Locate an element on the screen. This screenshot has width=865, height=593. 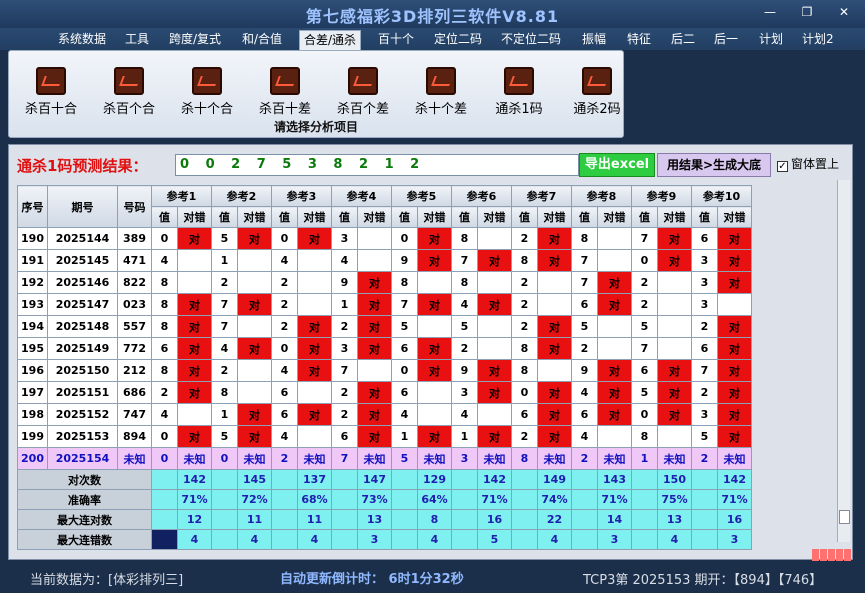
table-row: 196 2025150 212 8 对 2 4 对 7 0 对 9 对 8 9 对 6 对 7 对 is located at coordinates (384, 370).